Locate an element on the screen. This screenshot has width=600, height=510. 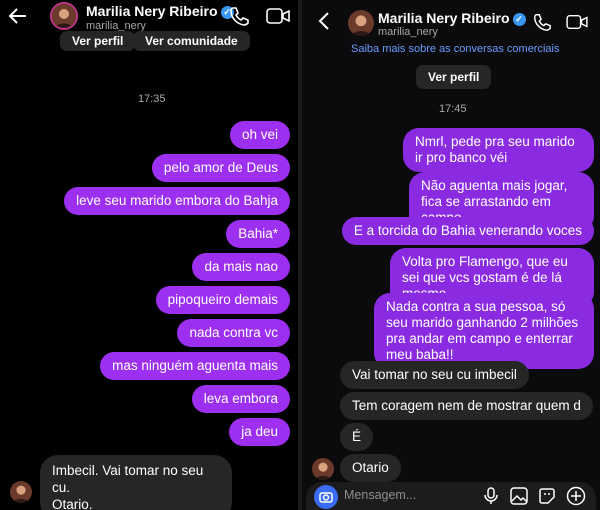
chat-header: Marilia Nery Ribeiro ✓ marilia_nery is located at coordinates (451, 22).